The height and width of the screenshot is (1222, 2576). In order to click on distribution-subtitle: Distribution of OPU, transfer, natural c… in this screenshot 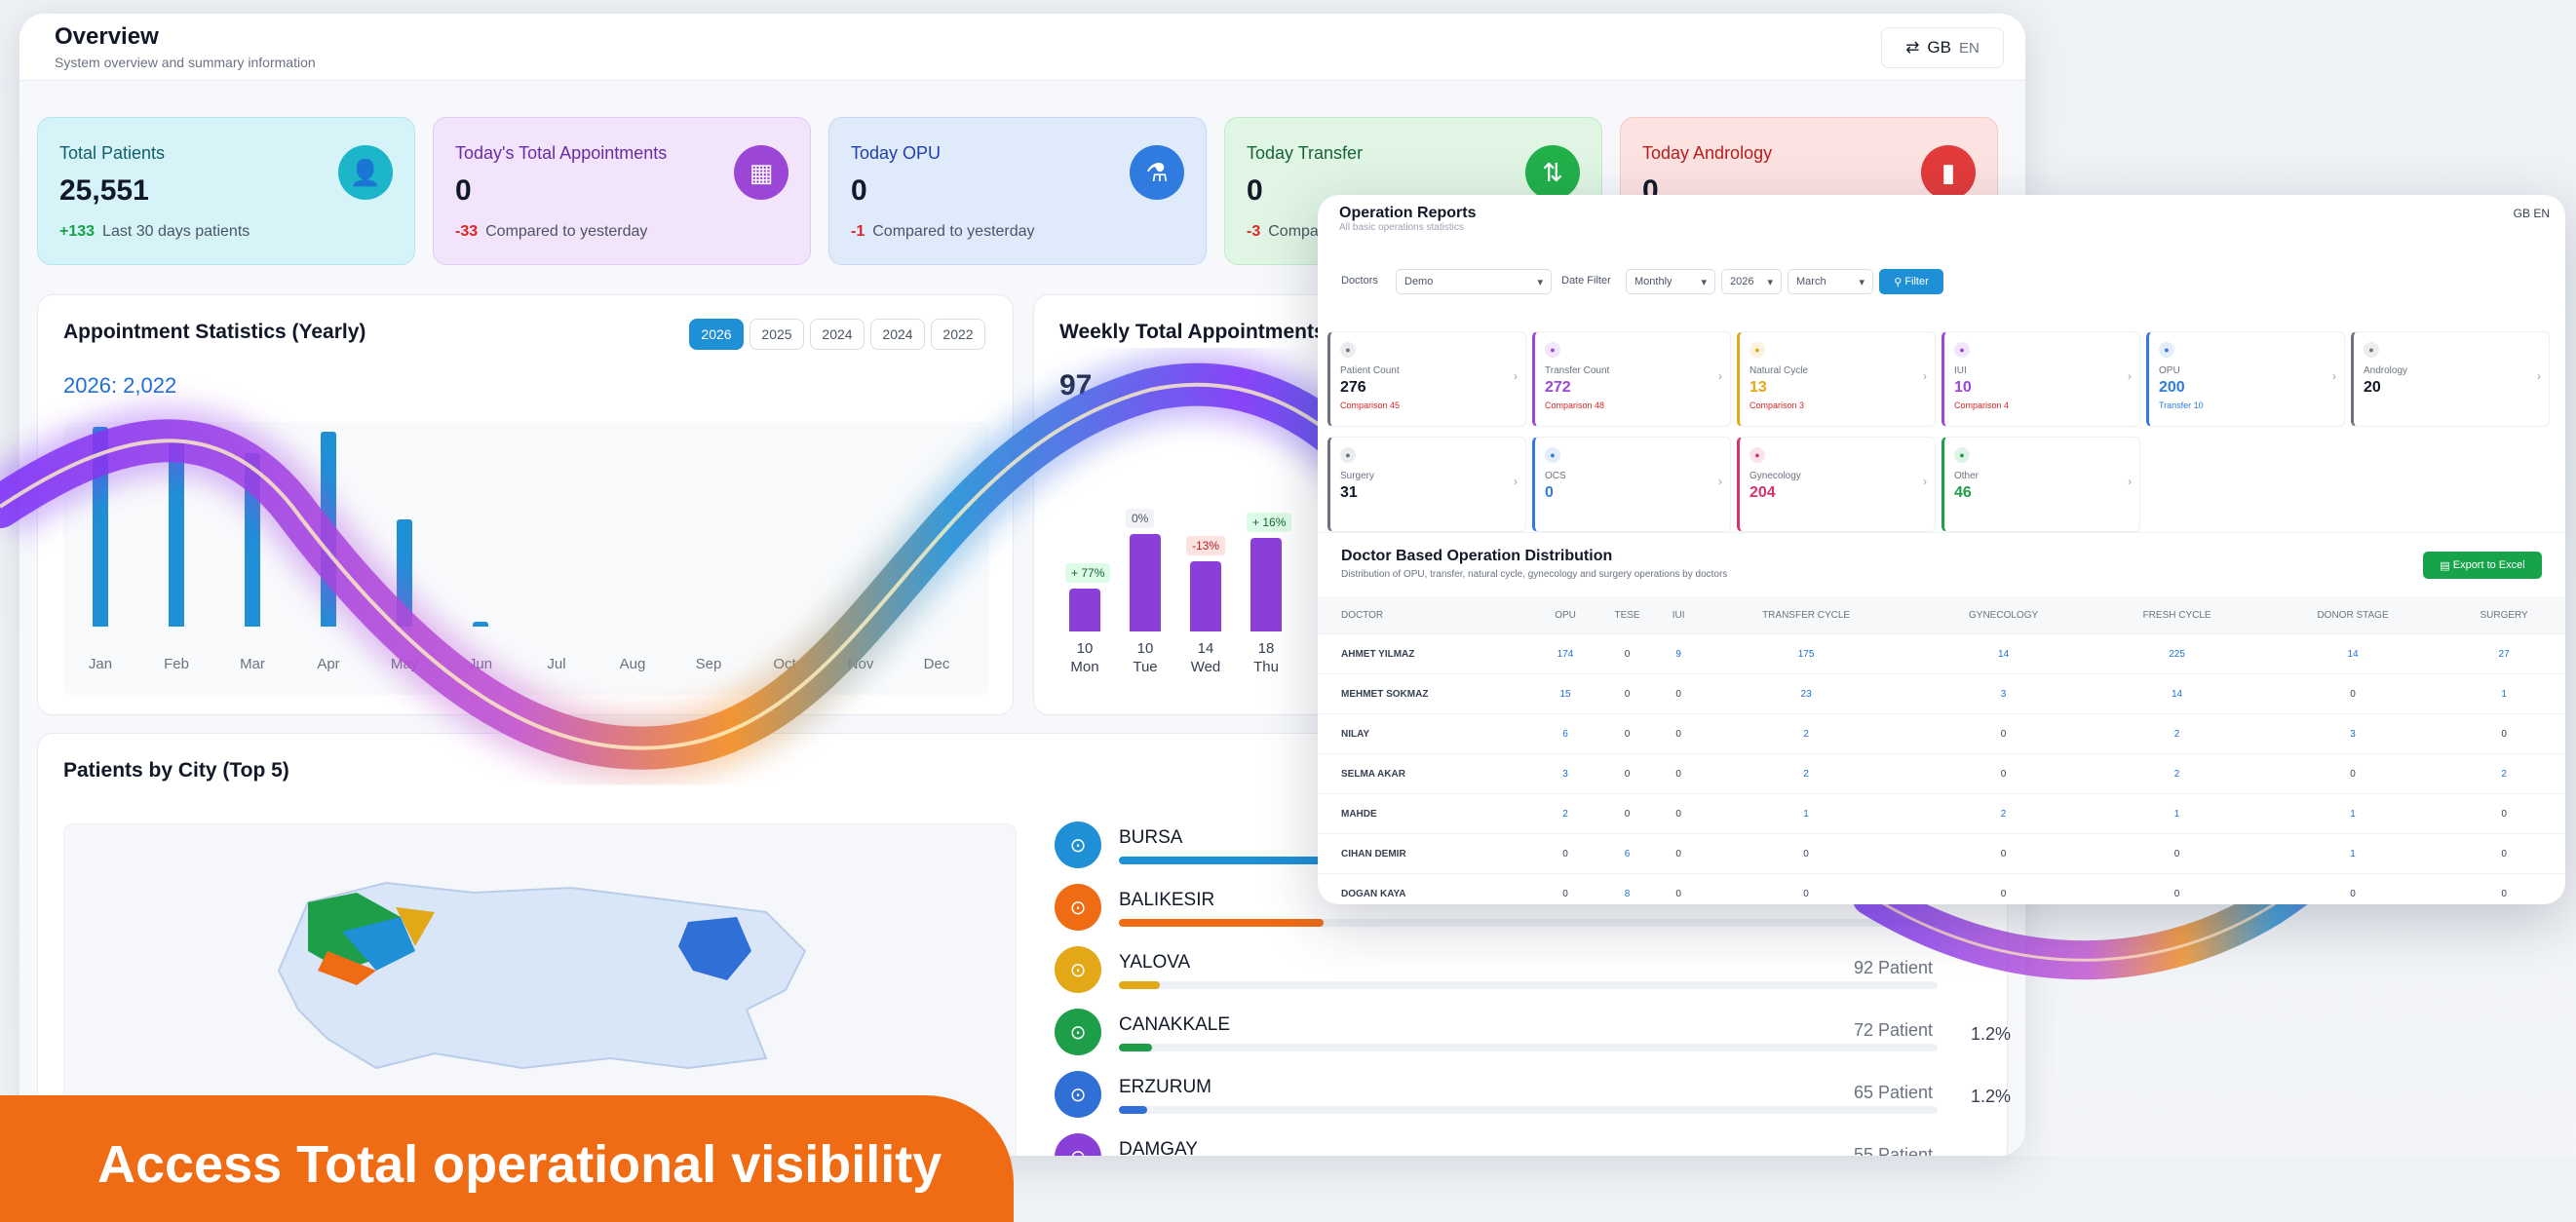, I will do `click(1534, 574)`.